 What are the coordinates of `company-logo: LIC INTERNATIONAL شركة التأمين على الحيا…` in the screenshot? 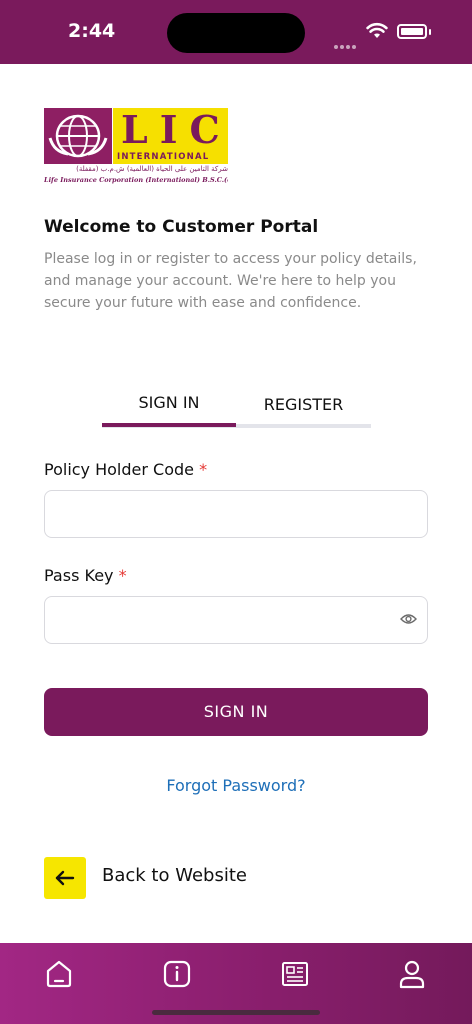 It's located at (136, 148).